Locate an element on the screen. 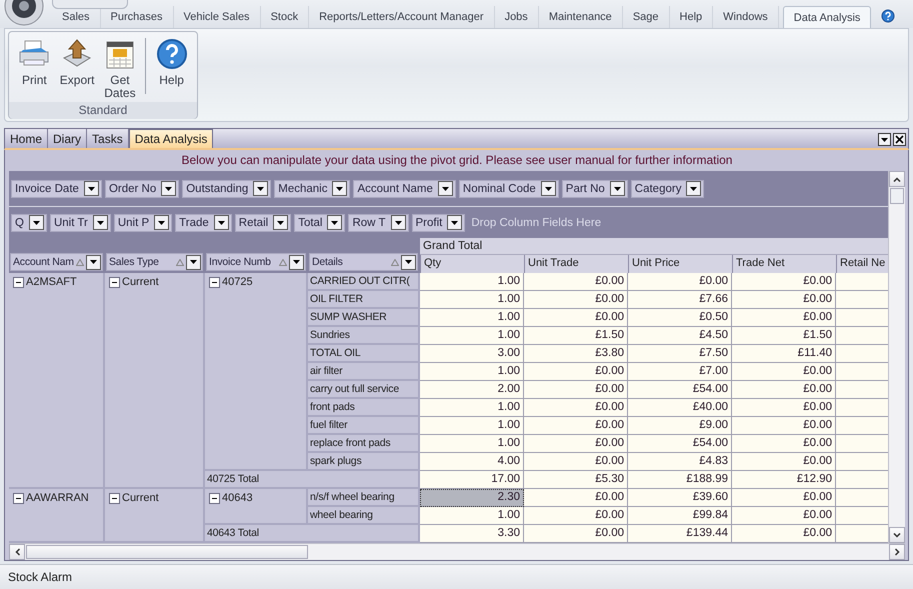 The height and width of the screenshot is (589, 913). detail-label: air filter is located at coordinates (364, 372).